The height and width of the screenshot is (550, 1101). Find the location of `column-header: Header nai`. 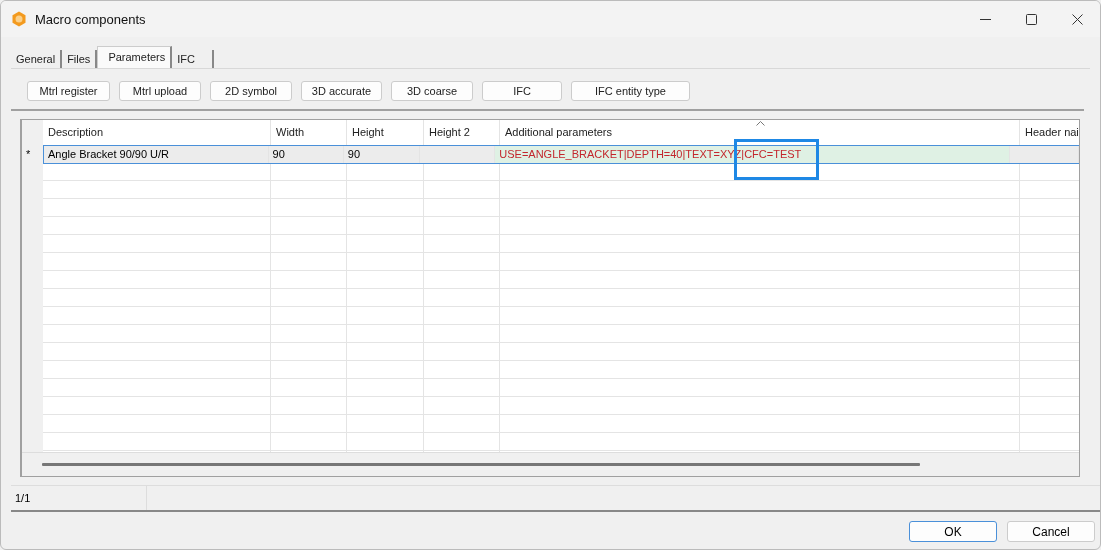

column-header: Header nai is located at coordinates (1049, 132).